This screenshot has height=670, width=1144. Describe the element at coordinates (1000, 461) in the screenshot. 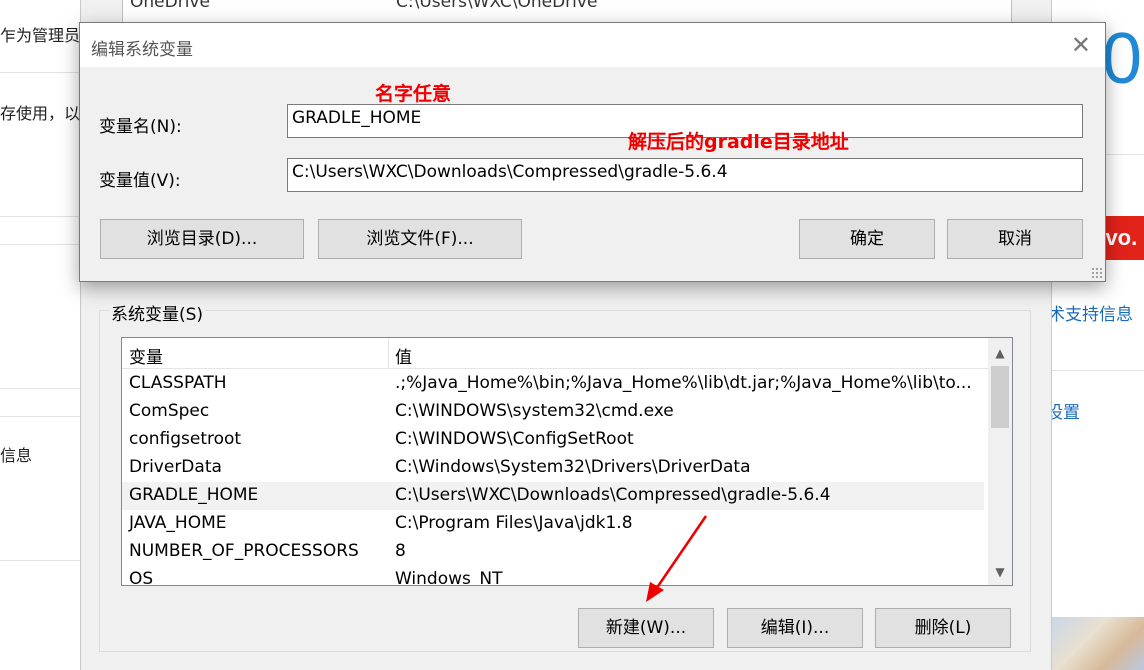

I see `vertical-scrollbar: ▲ ▼` at that location.